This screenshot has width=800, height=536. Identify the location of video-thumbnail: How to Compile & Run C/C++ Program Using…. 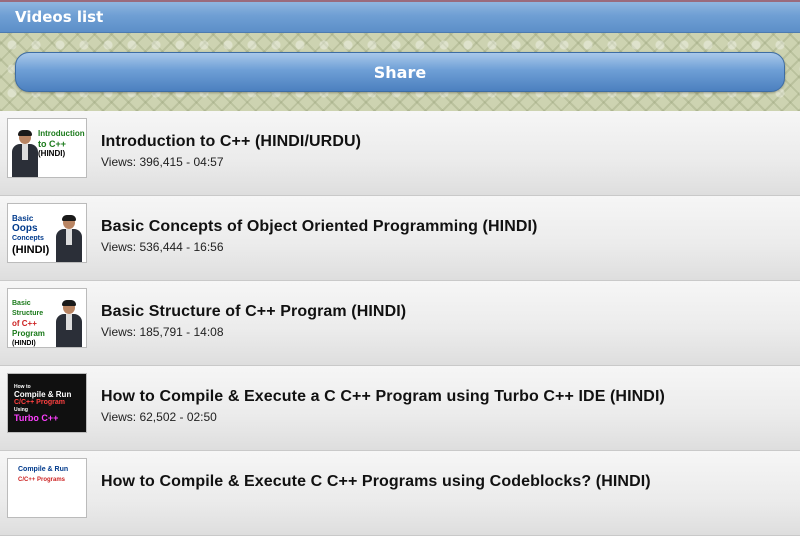
(47, 403).